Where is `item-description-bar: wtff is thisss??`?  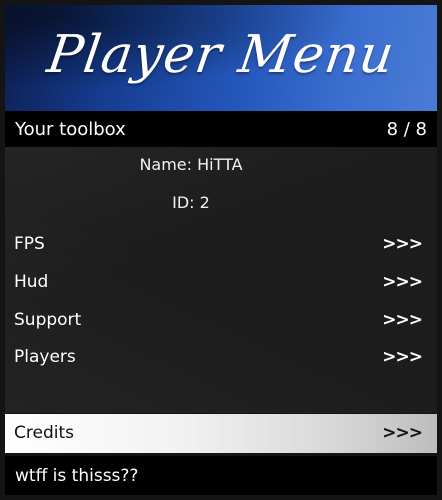
item-description-bar: wtff is thisss?? is located at coordinates (221, 475).